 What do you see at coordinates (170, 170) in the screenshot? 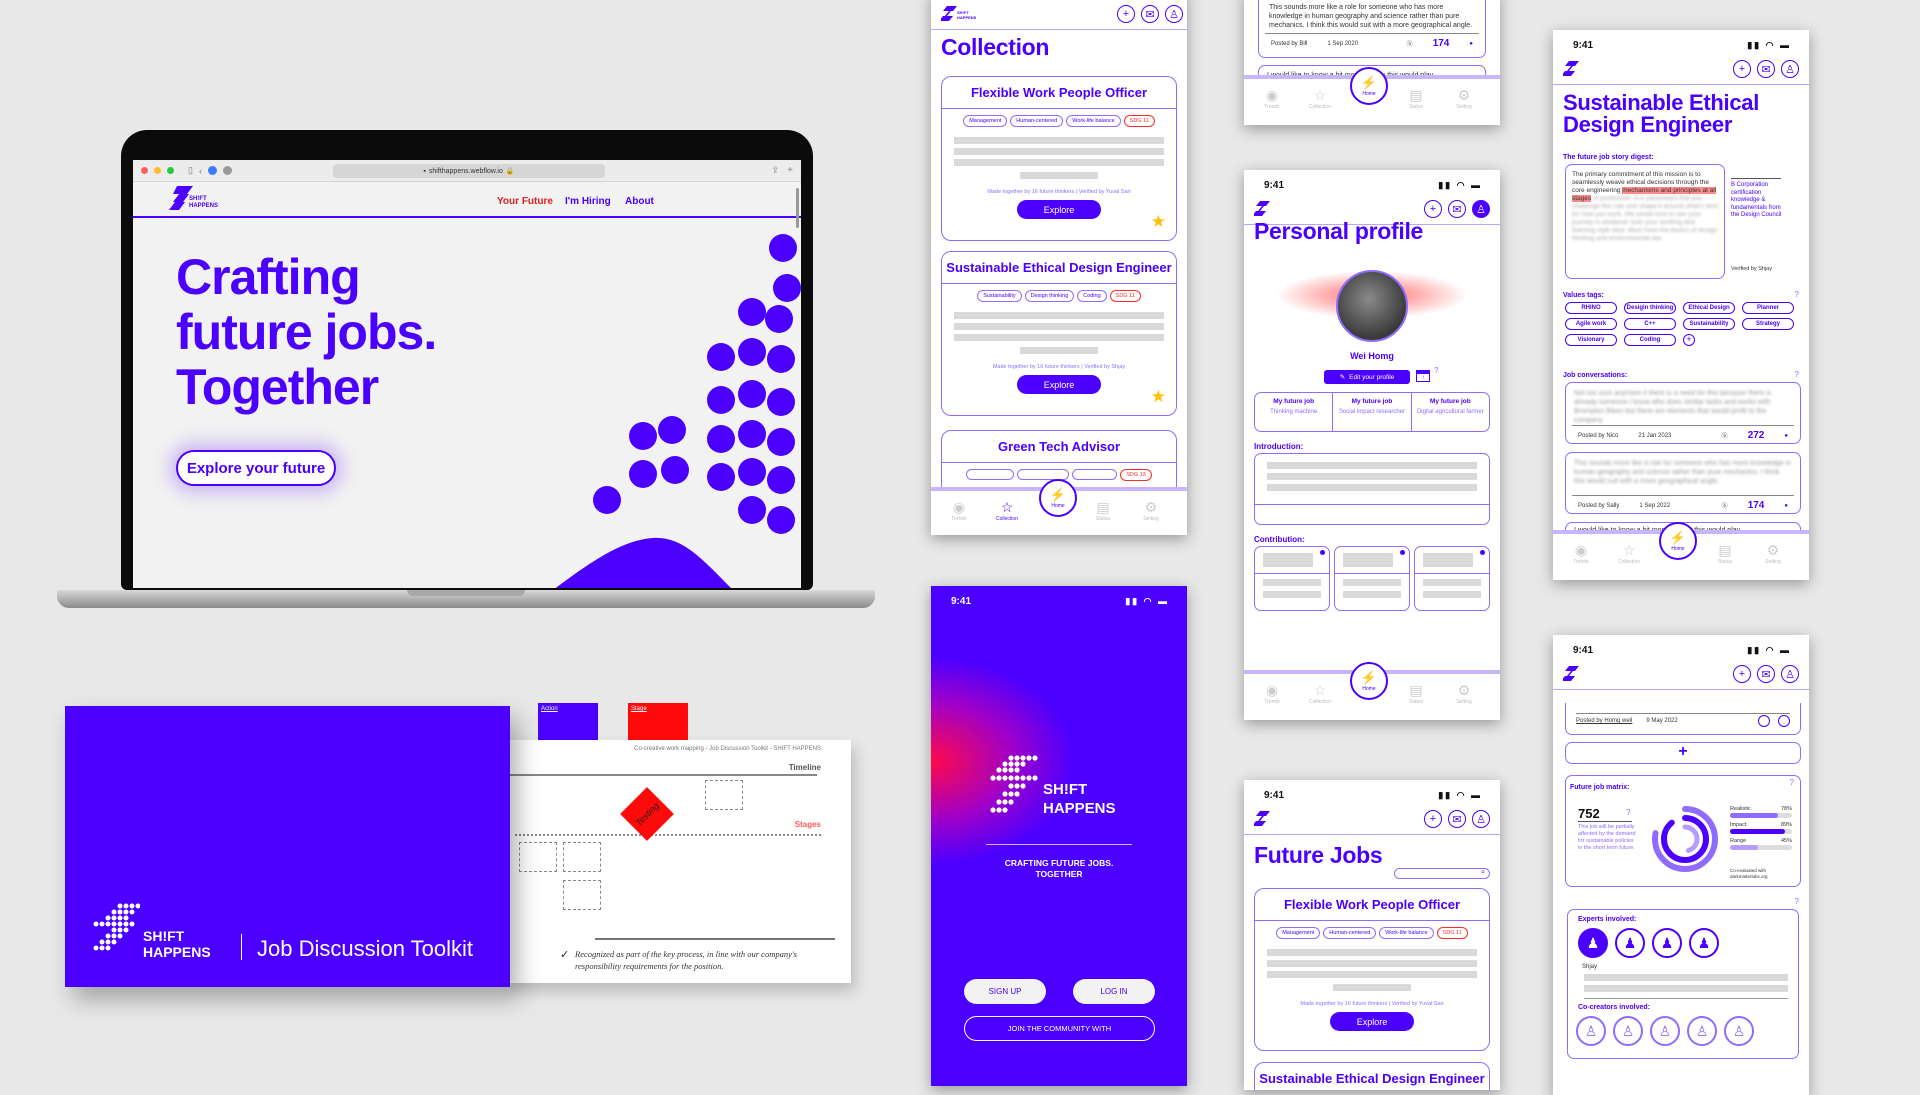
I see `maximize-dot` at bounding box center [170, 170].